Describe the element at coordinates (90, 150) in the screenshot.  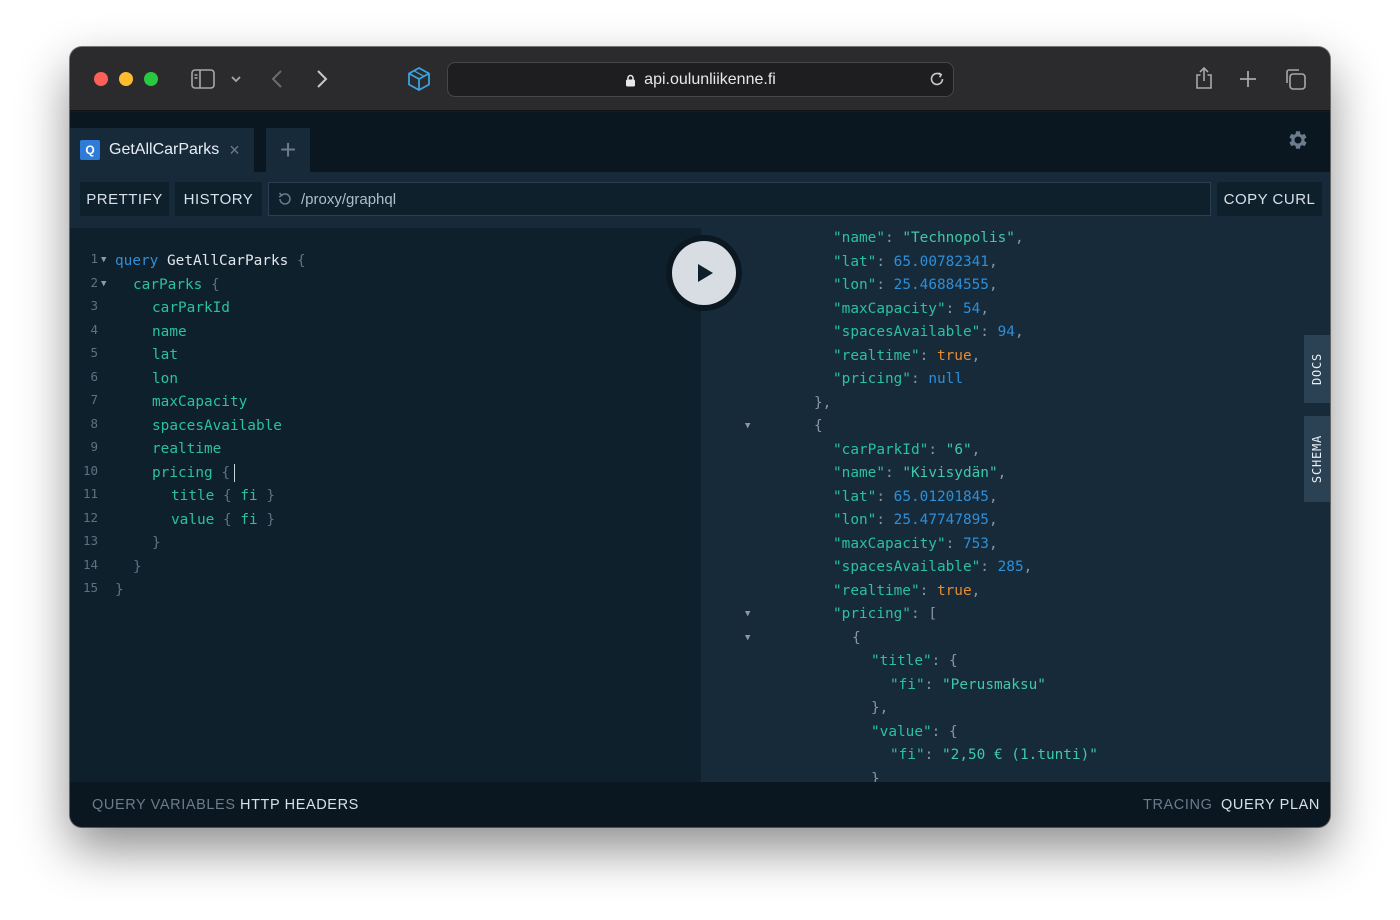
I see `query-badge: Q` at that location.